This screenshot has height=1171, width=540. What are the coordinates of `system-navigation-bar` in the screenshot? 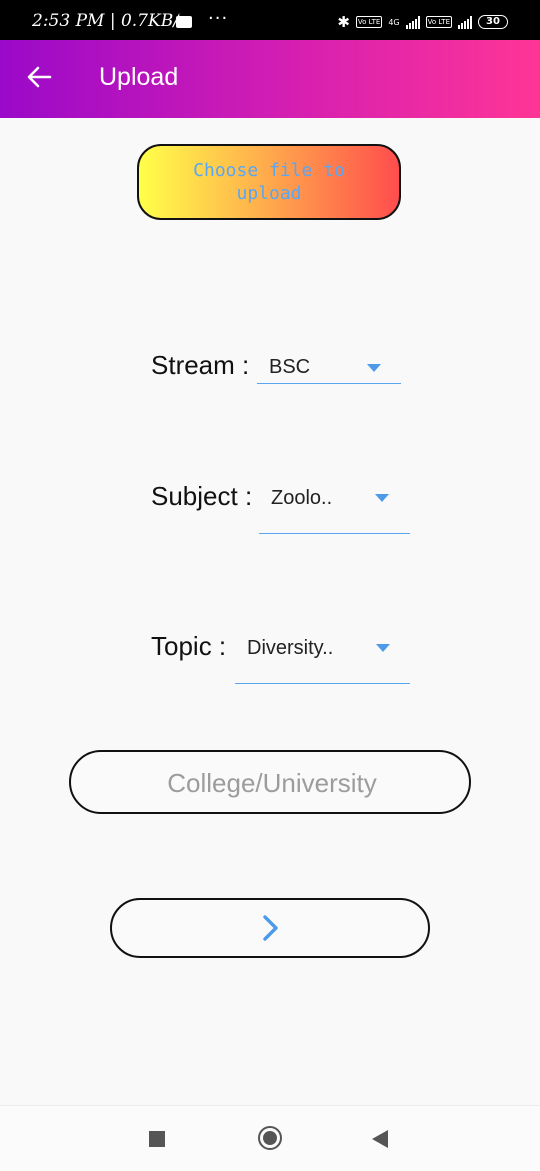 It's located at (270, 1138).